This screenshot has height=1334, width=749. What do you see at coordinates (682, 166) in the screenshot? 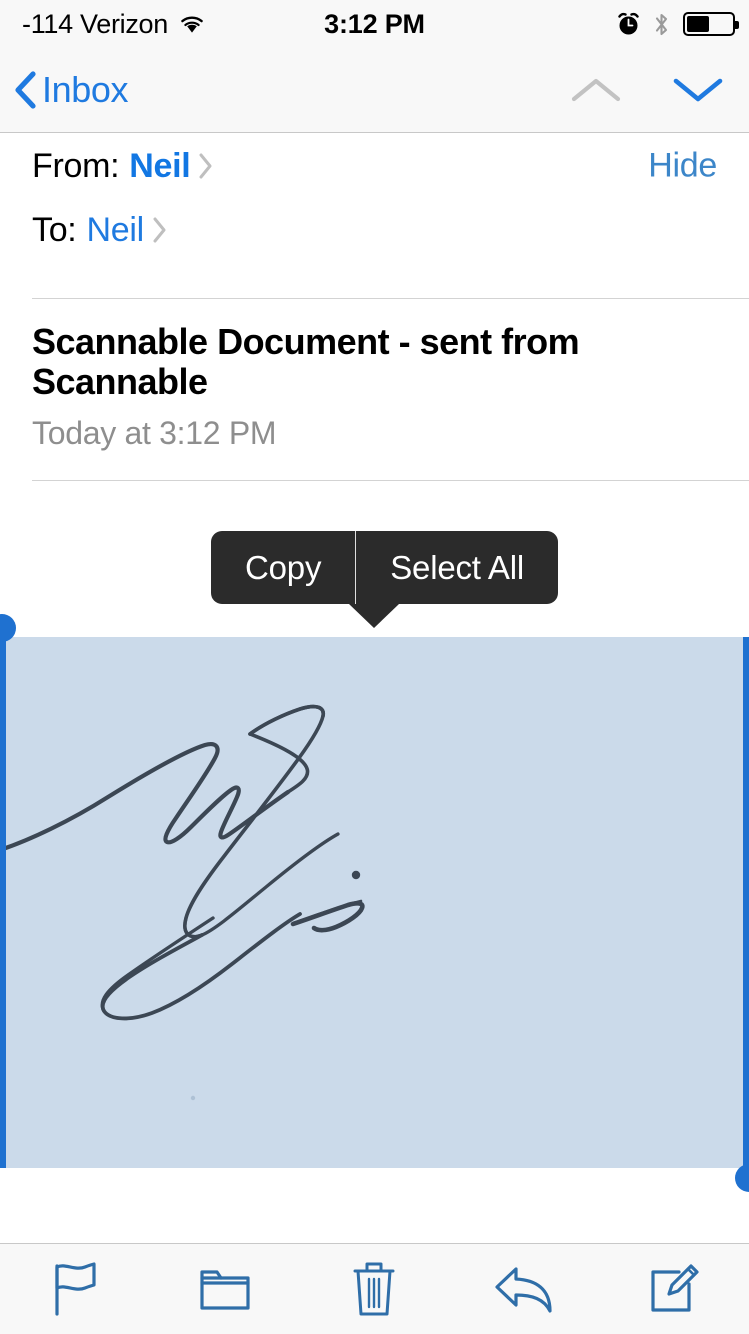
I see `hide-details-button: Hide` at bounding box center [682, 166].